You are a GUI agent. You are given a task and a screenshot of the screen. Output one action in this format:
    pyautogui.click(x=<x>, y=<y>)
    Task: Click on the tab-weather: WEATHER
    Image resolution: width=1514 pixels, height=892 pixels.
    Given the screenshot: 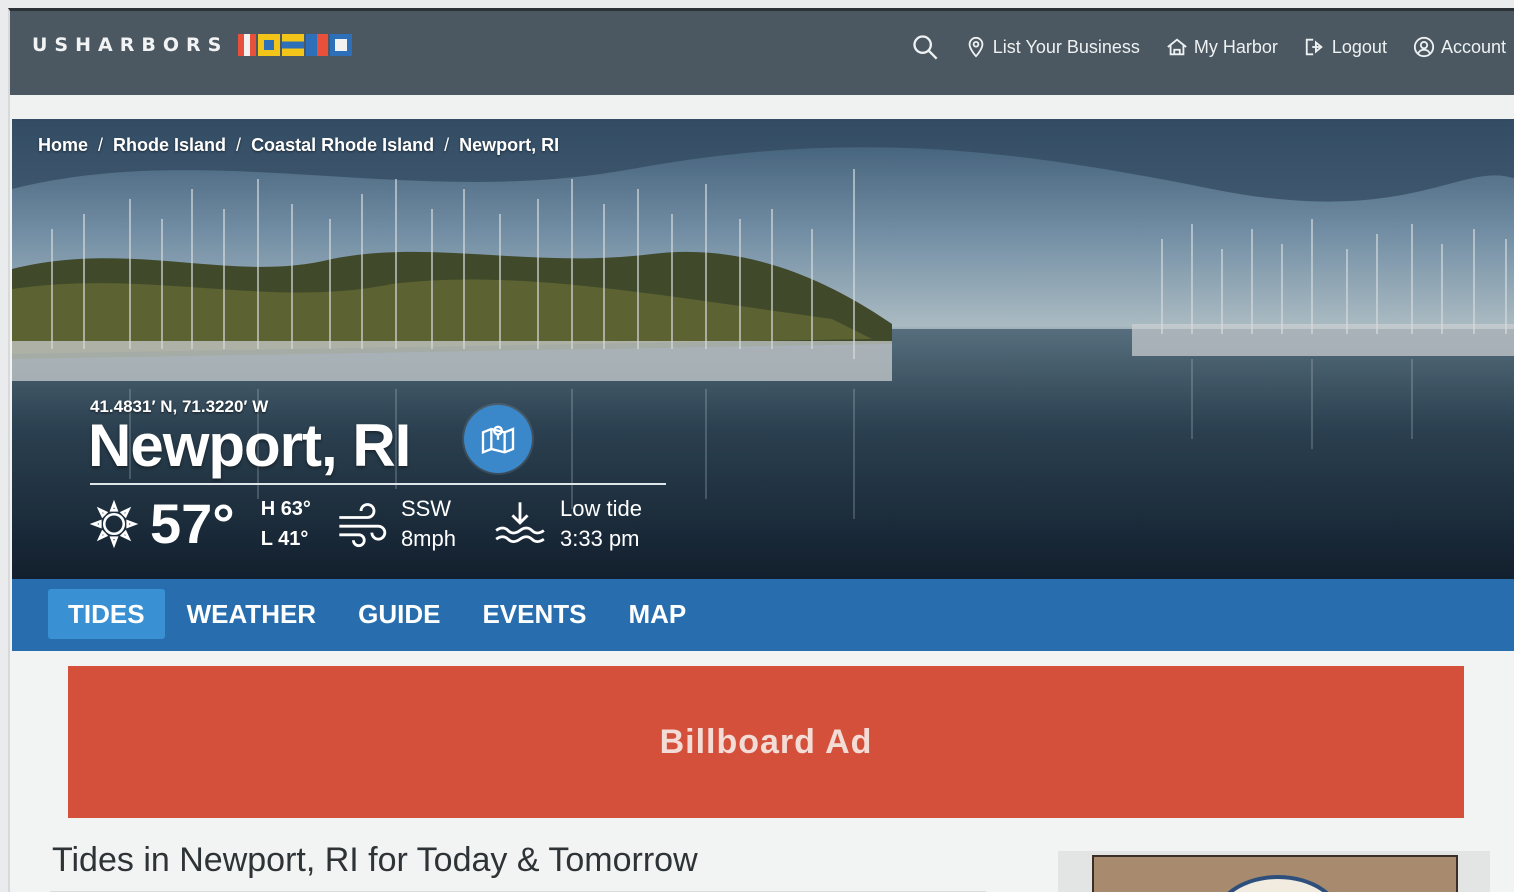 What is the action you would take?
    pyautogui.click(x=252, y=614)
    